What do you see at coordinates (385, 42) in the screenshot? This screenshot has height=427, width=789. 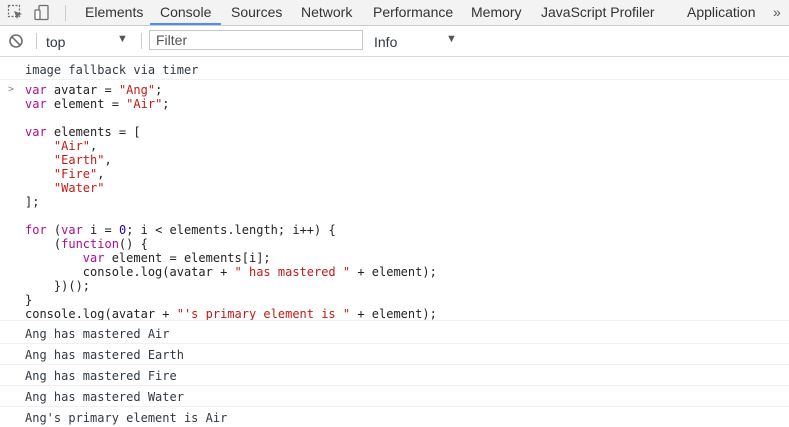 I see `log-level-selector: Info` at bounding box center [385, 42].